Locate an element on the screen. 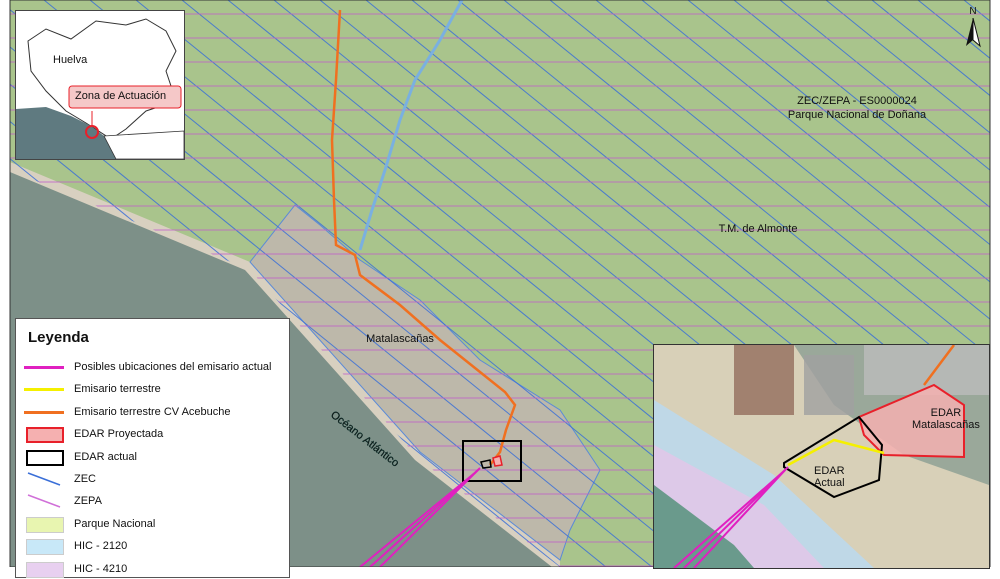  legend-item-label: ZEPA is located at coordinates (88, 501).